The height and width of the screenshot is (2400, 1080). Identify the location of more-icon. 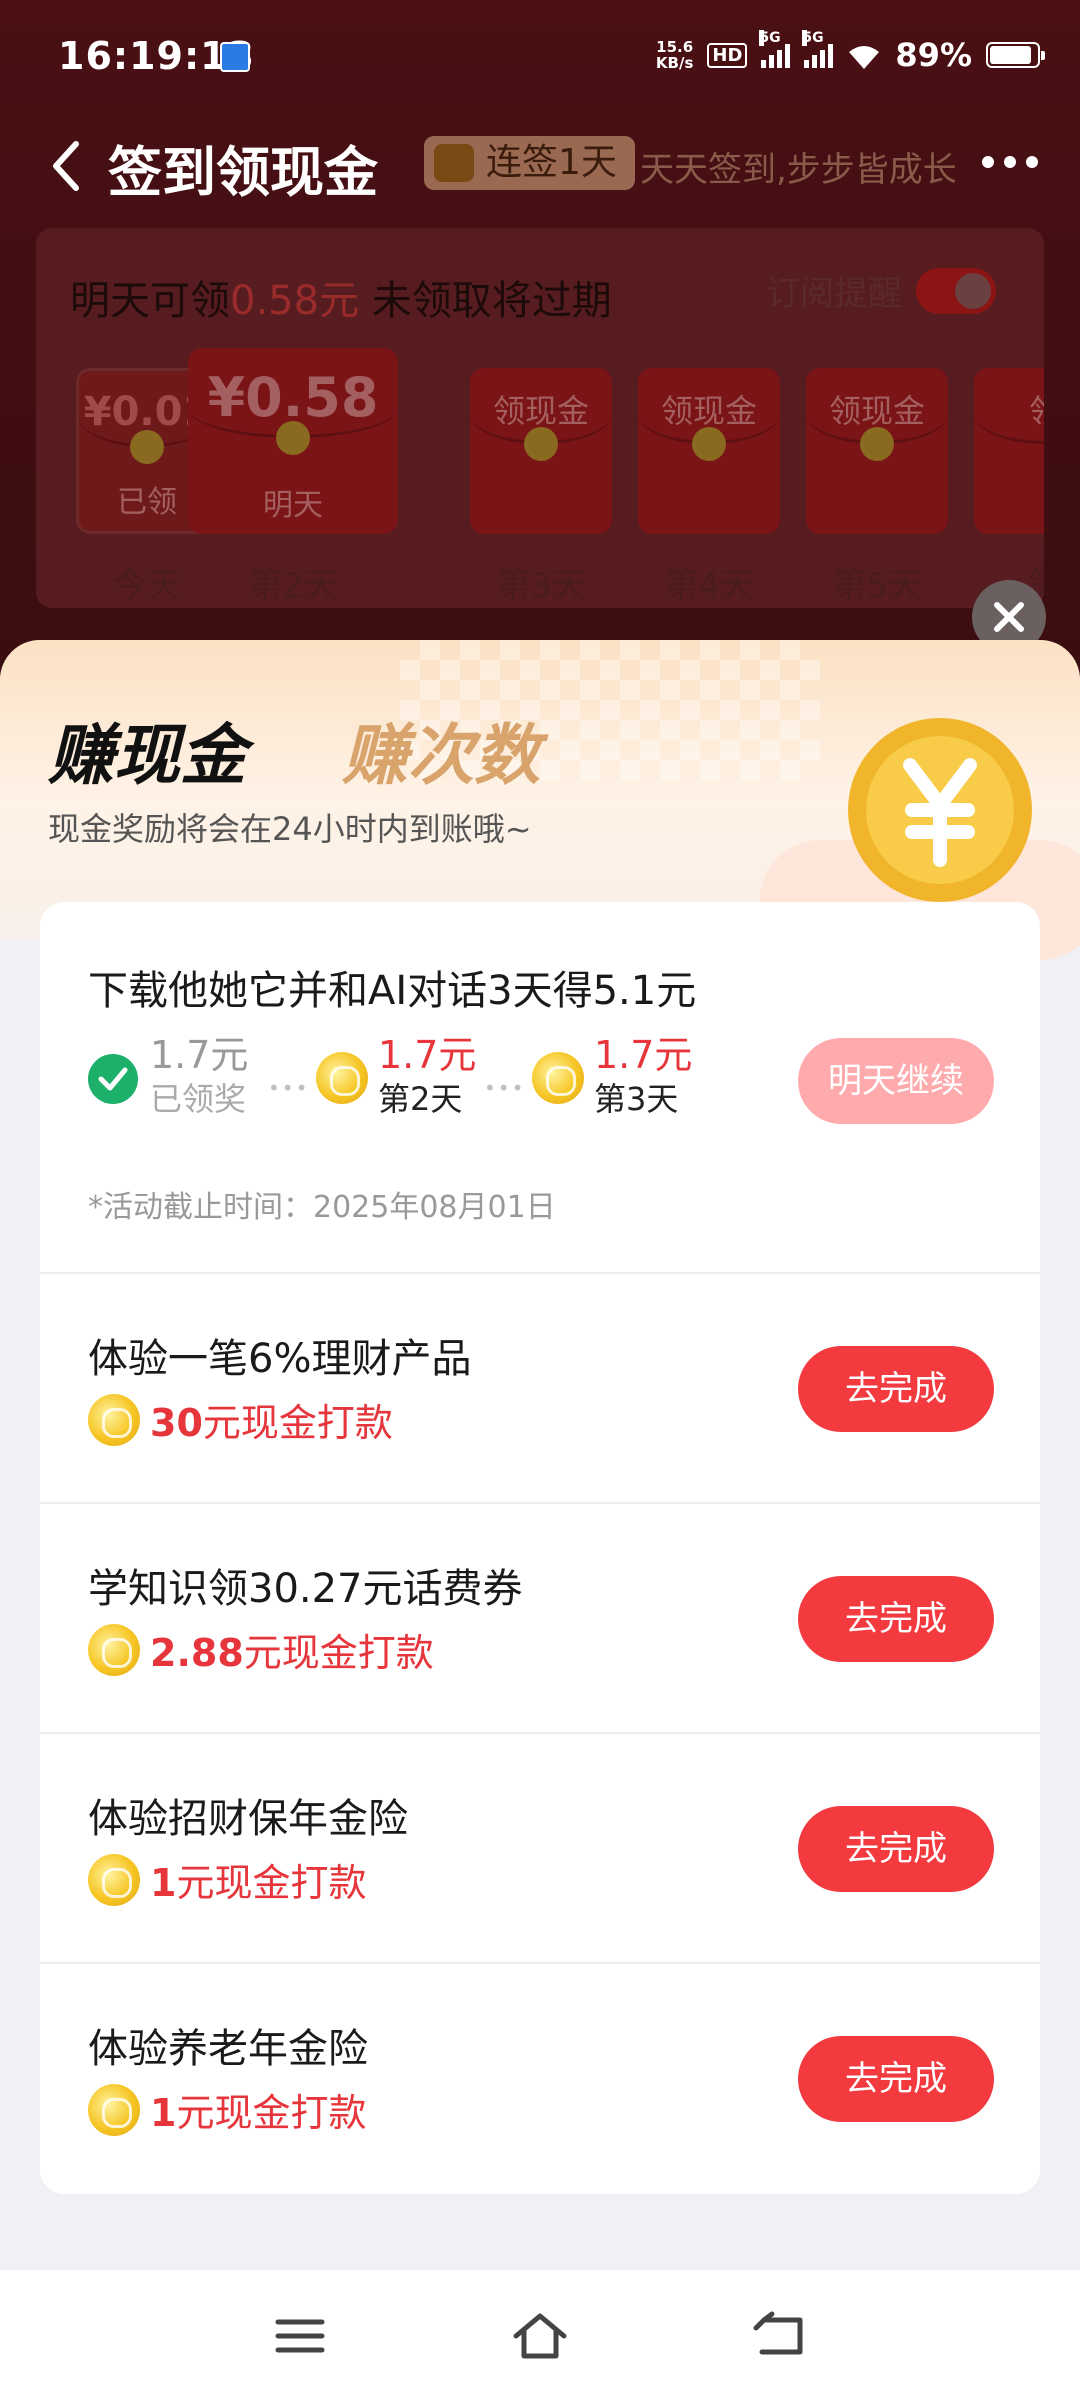
(1010, 162).